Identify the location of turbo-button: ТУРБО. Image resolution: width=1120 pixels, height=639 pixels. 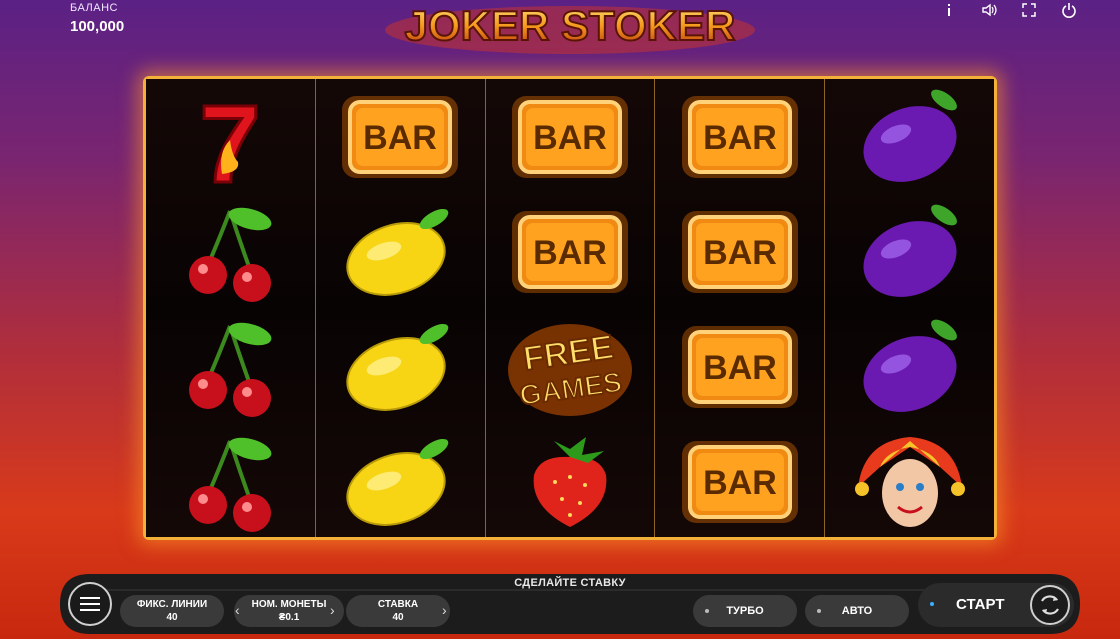
(745, 611).